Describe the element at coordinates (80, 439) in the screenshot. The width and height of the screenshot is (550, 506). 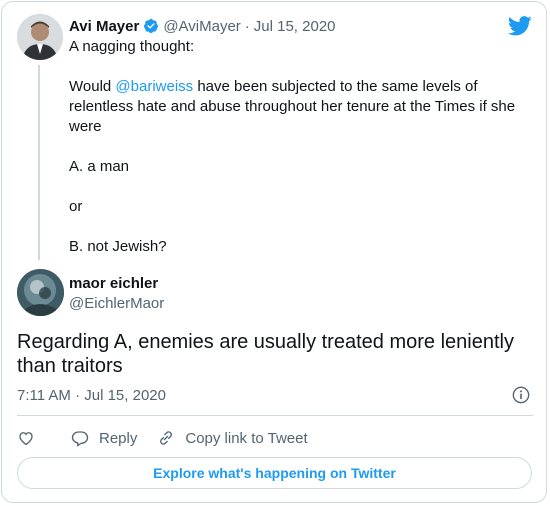
I see `reply-icon` at that location.